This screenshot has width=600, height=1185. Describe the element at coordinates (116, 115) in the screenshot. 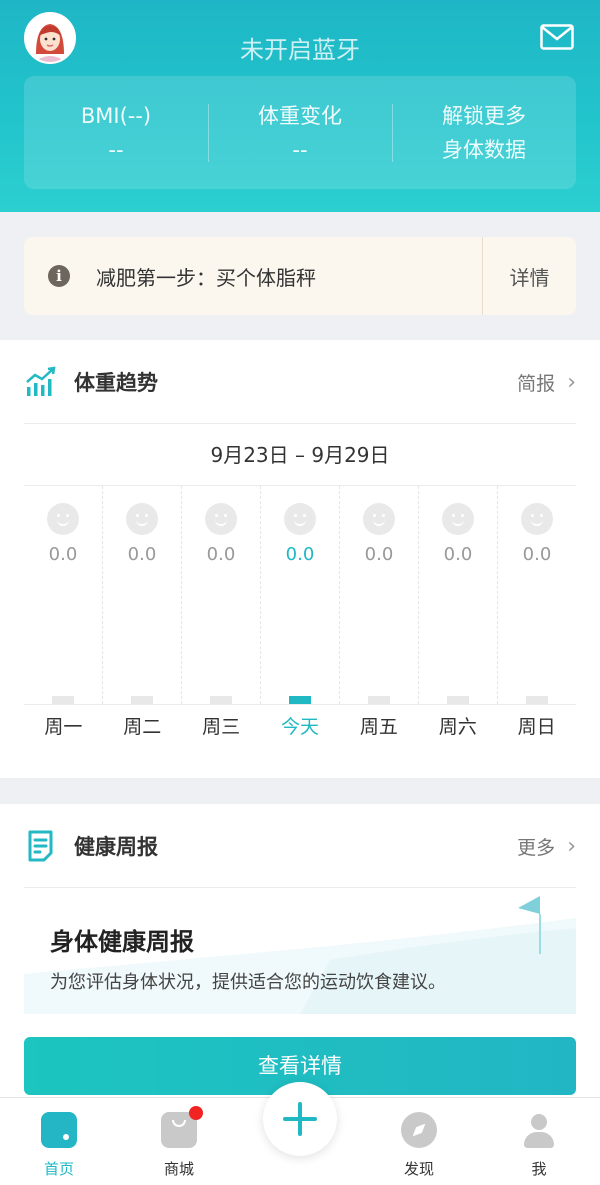

I see `bmi-label: BMI(--)` at that location.